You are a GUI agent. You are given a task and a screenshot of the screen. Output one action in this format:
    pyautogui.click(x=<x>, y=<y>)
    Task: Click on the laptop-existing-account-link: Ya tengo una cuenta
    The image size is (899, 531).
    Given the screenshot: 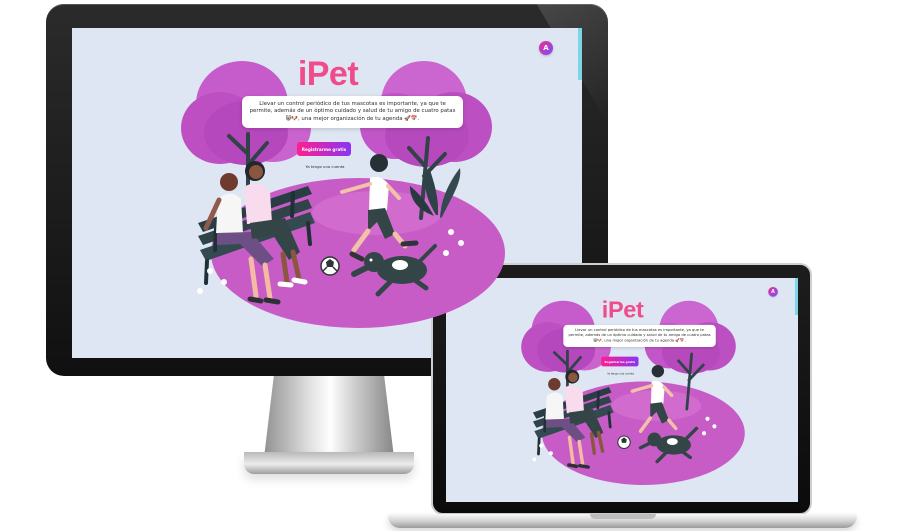 What is the action you would take?
    pyautogui.click(x=620, y=374)
    